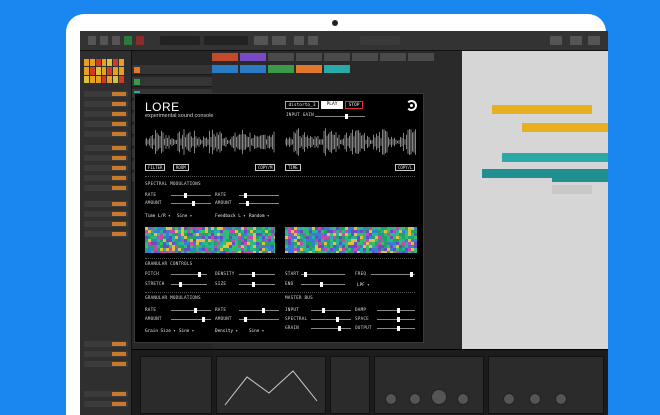 The height and width of the screenshot is (415, 660). What do you see at coordinates (158, 216) in the screenshot?
I see `spectral-mod-target-a-dropdown: Time L/R` at bounding box center [158, 216].